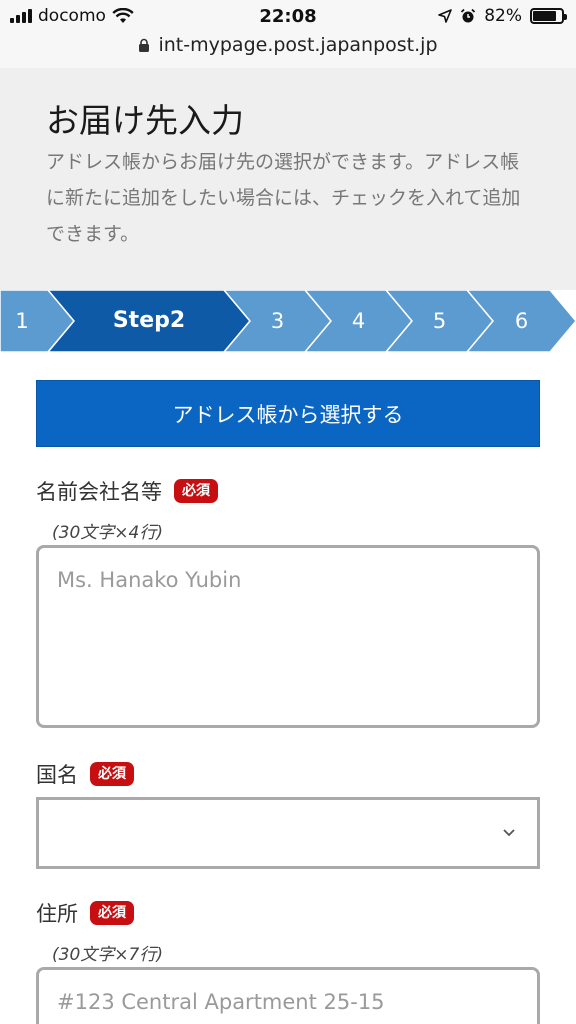 The width and height of the screenshot is (576, 1024). What do you see at coordinates (288, 321) in the screenshot?
I see `step-indicator: 1 Step2 3 4 5 6` at bounding box center [288, 321].